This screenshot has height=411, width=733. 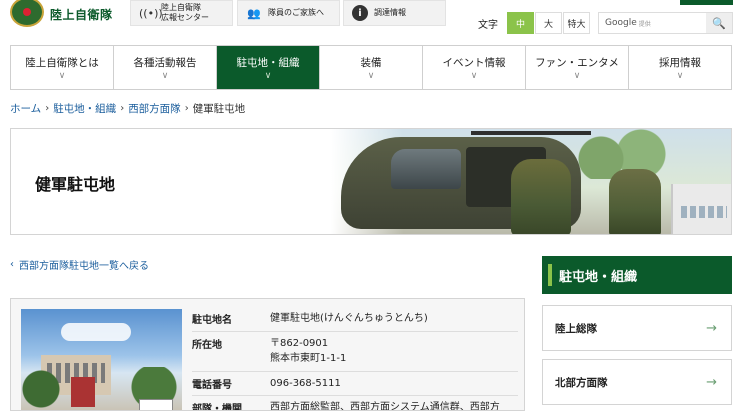 What do you see at coordinates (671, 23) in the screenshot?
I see `search-input: 提供` at bounding box center [671, 23].